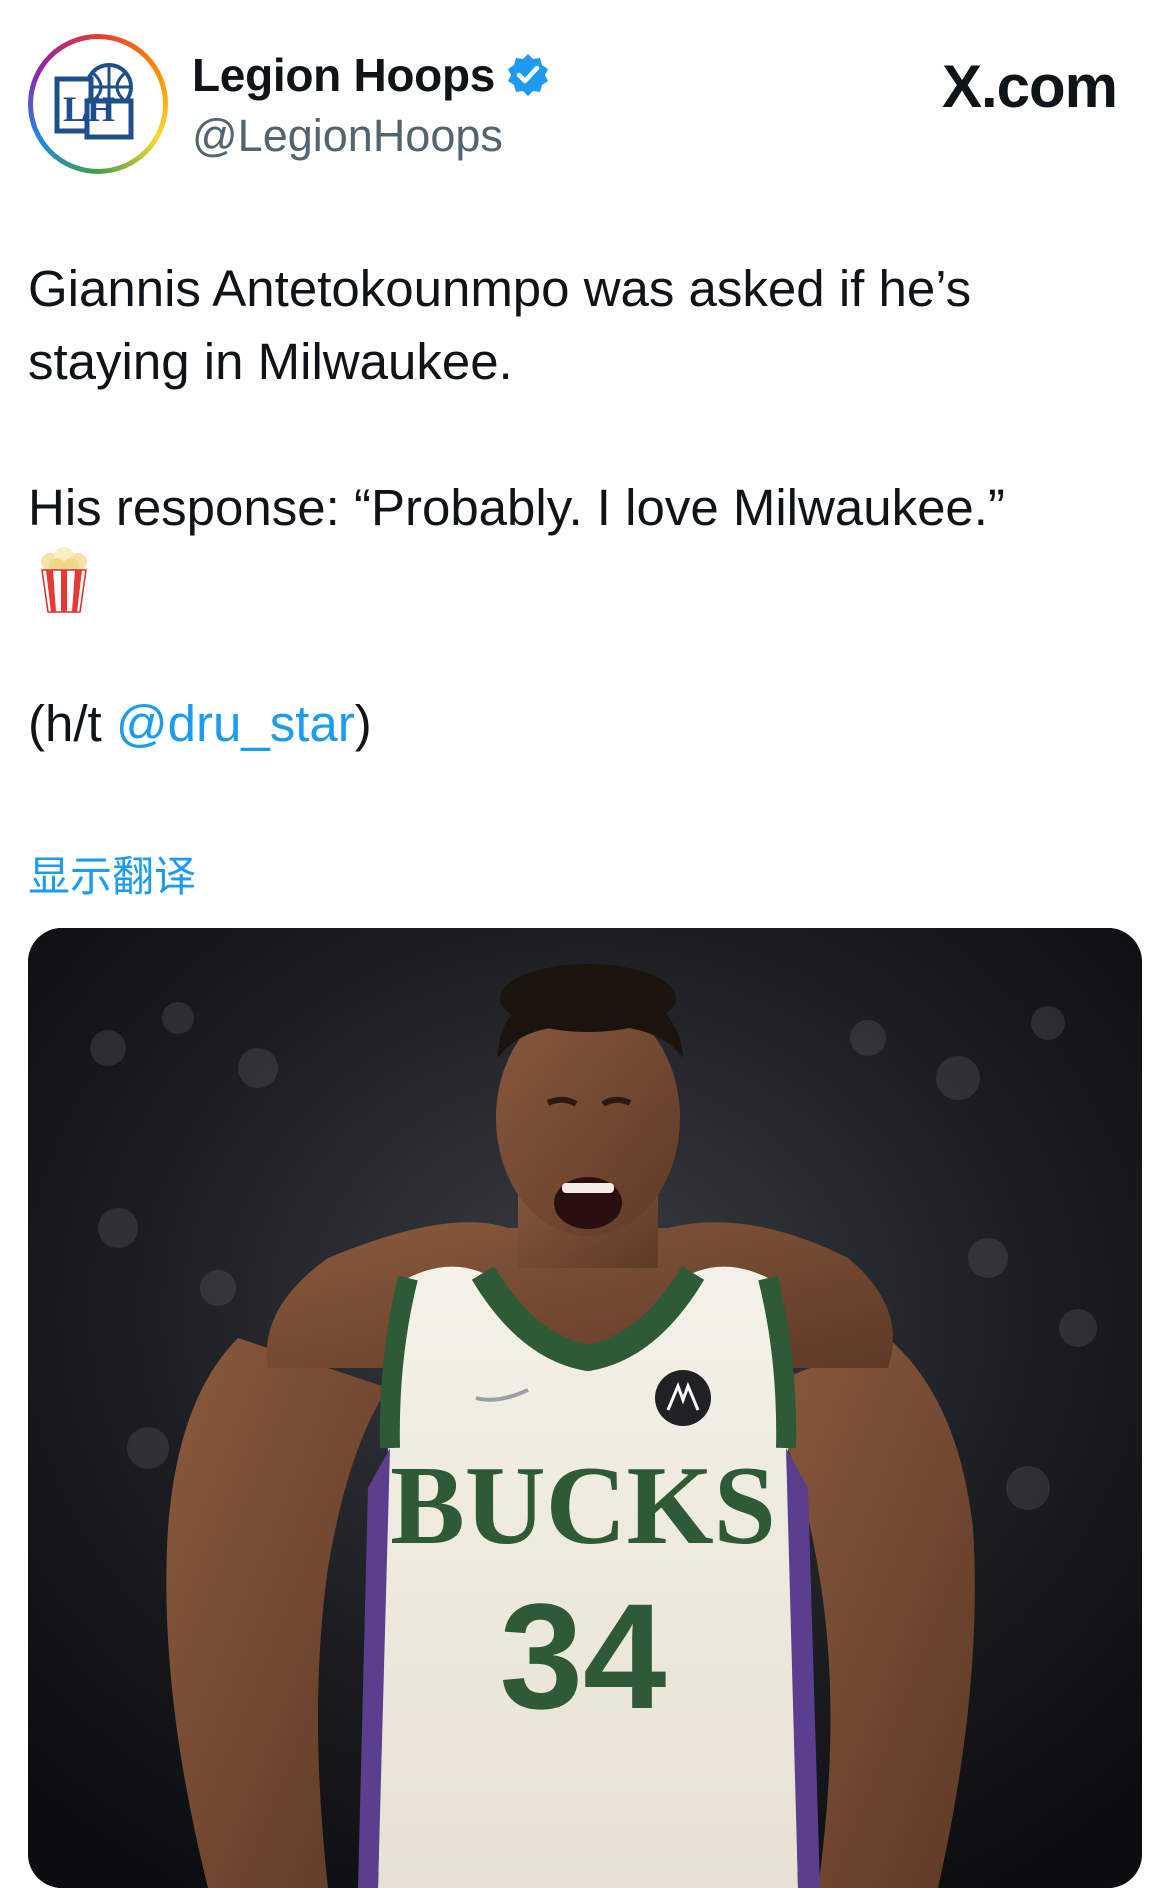 Image resolution: width=1169 pixels, height=1888 pixels. What do you see at coordinates (64, 580) in the screenshot?
I see `popcorn-icon` at bounding box center [64, 580].